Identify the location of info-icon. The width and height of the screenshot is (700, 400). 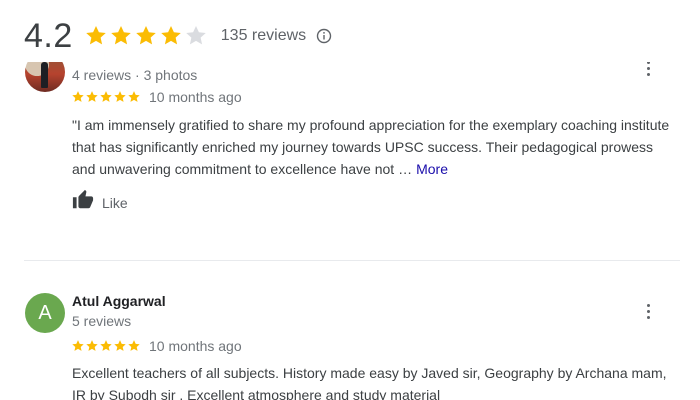
(324, 36).